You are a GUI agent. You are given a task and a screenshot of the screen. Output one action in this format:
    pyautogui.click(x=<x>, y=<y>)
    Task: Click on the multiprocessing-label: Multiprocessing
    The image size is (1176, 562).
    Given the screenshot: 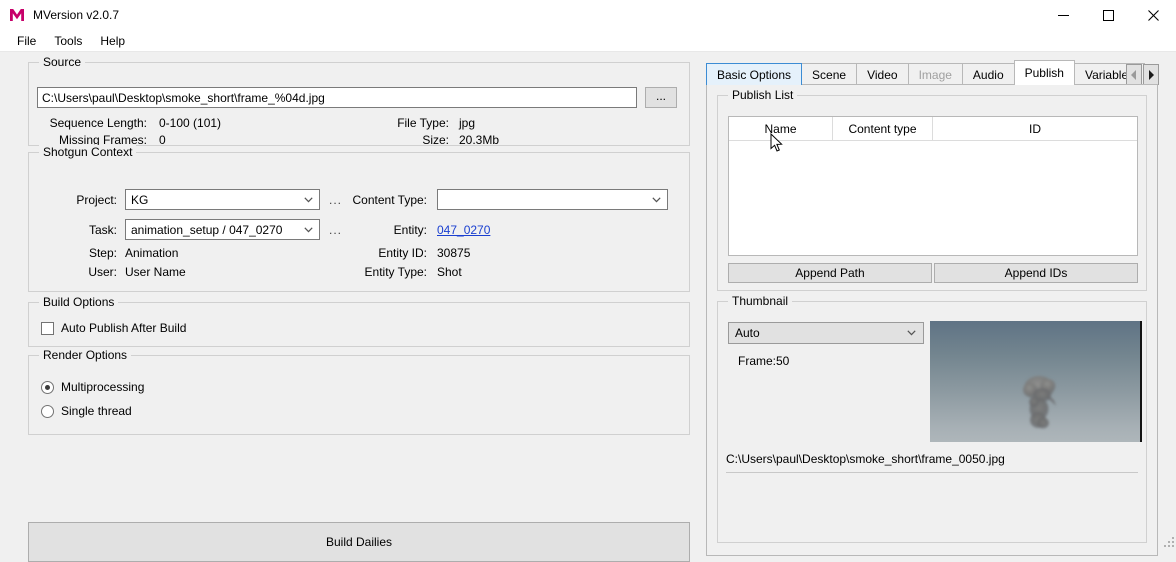 What is the action you would take?
    pyautogui.click(x=103, y=387)
    